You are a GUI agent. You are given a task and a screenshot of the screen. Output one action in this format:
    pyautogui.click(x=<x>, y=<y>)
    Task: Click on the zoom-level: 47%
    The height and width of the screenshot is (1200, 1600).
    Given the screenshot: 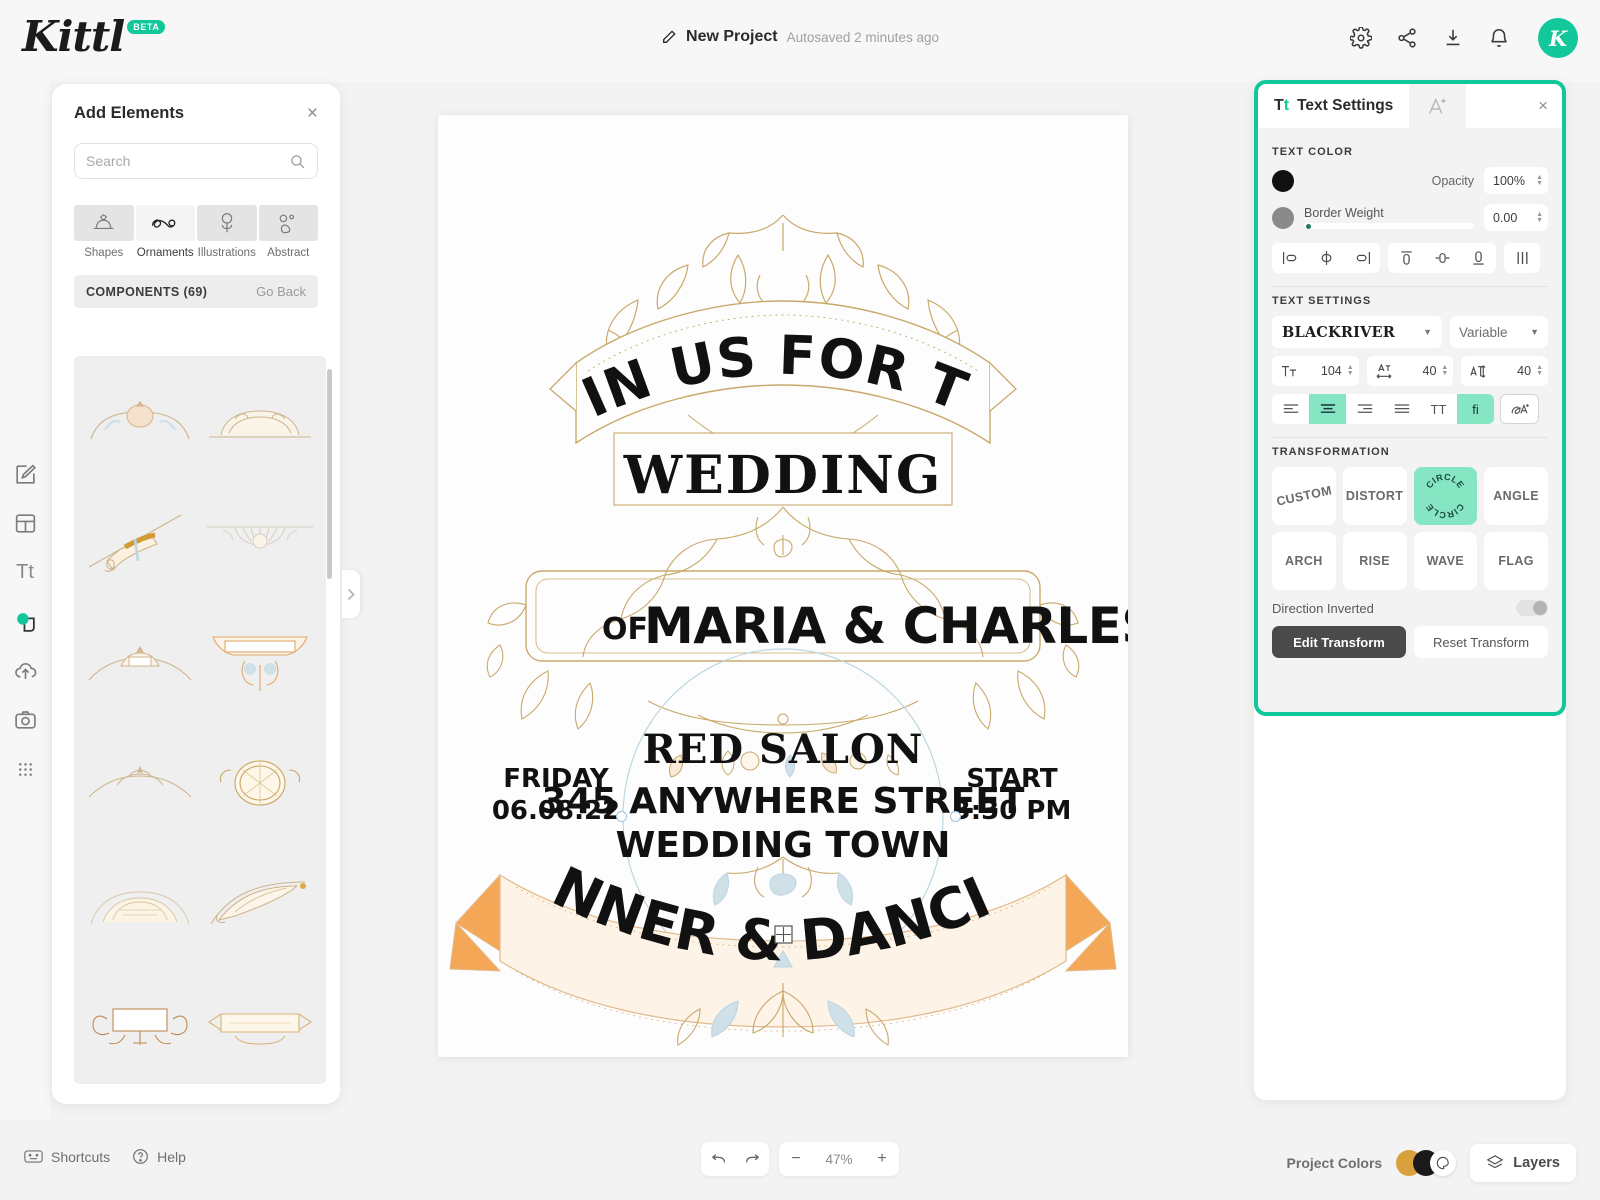 What is the action you would take?
    pyautogui.click(x=839, y=1159)
    